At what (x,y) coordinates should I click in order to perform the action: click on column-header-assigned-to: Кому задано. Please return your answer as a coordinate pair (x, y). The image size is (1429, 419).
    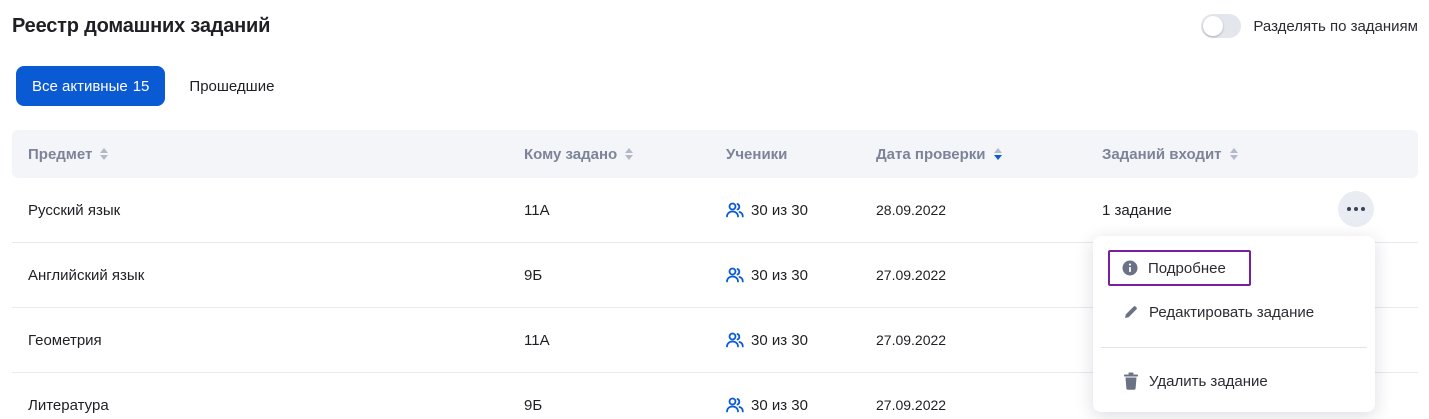
    Looking at the image, I should click on (579, 154).